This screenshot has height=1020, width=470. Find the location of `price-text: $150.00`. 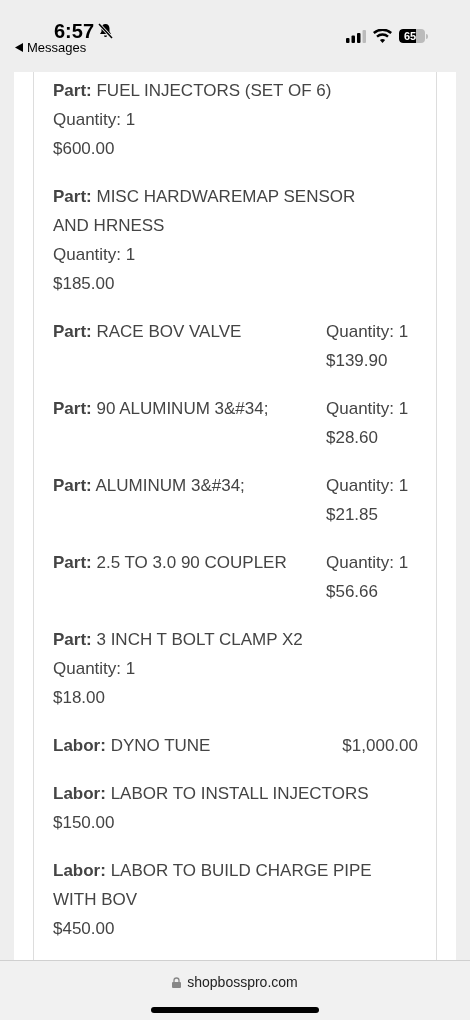

price-text: $150.00 is located at coordinates (84, 823).